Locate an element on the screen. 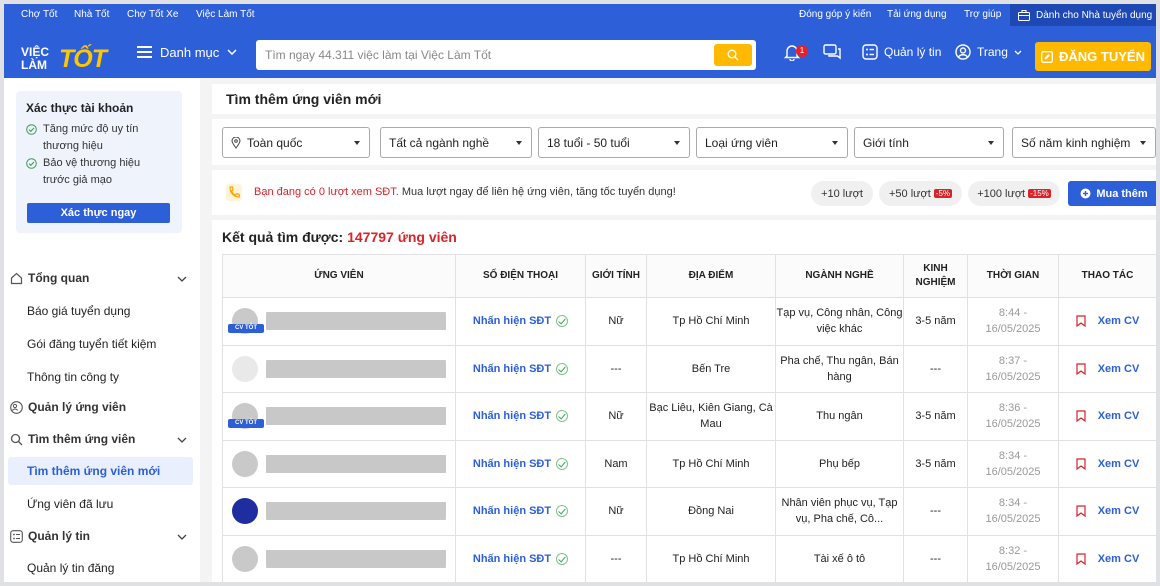 This screenshot has height=586, width=1160. chat-button is located at coordinates (832, 52).